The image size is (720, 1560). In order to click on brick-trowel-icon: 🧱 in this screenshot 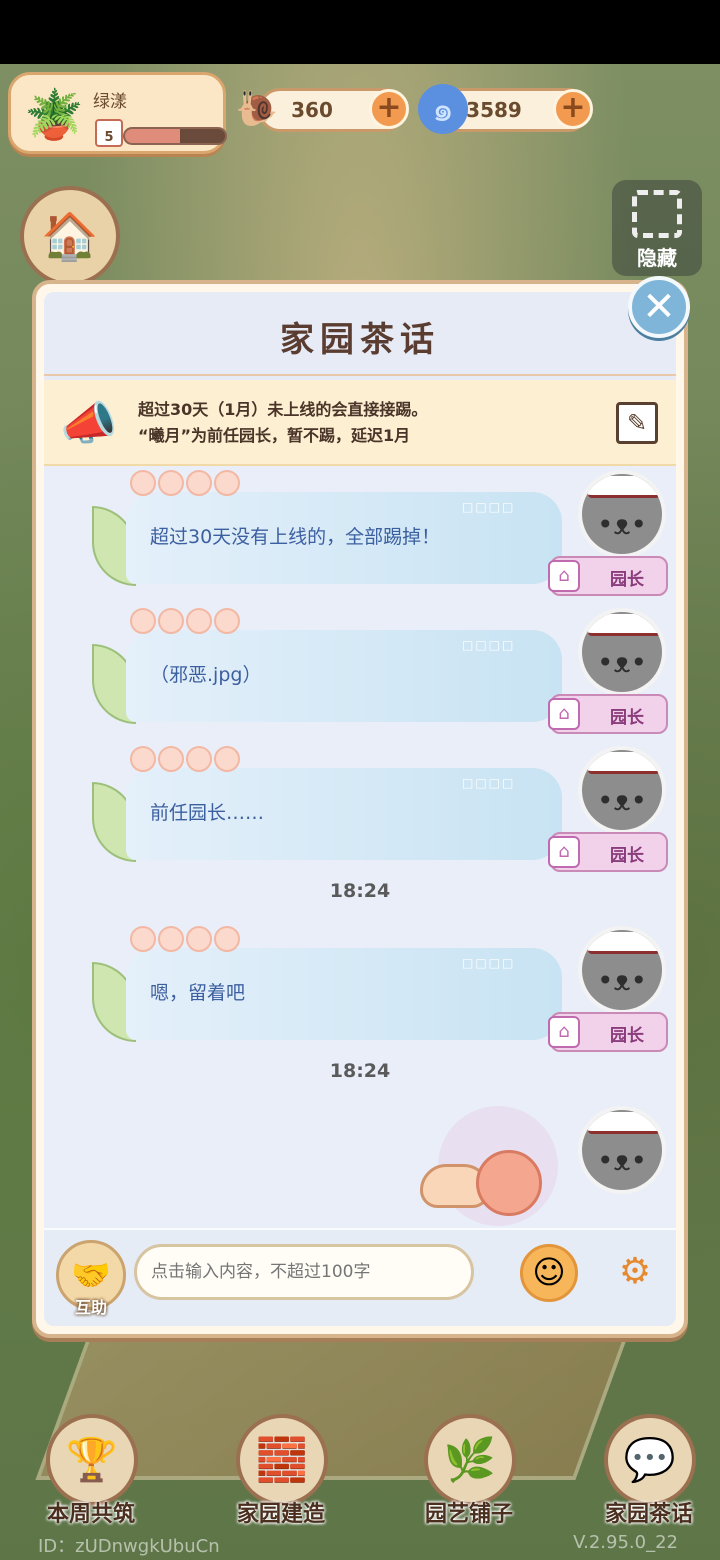, I will do `click(282, 1460)`.